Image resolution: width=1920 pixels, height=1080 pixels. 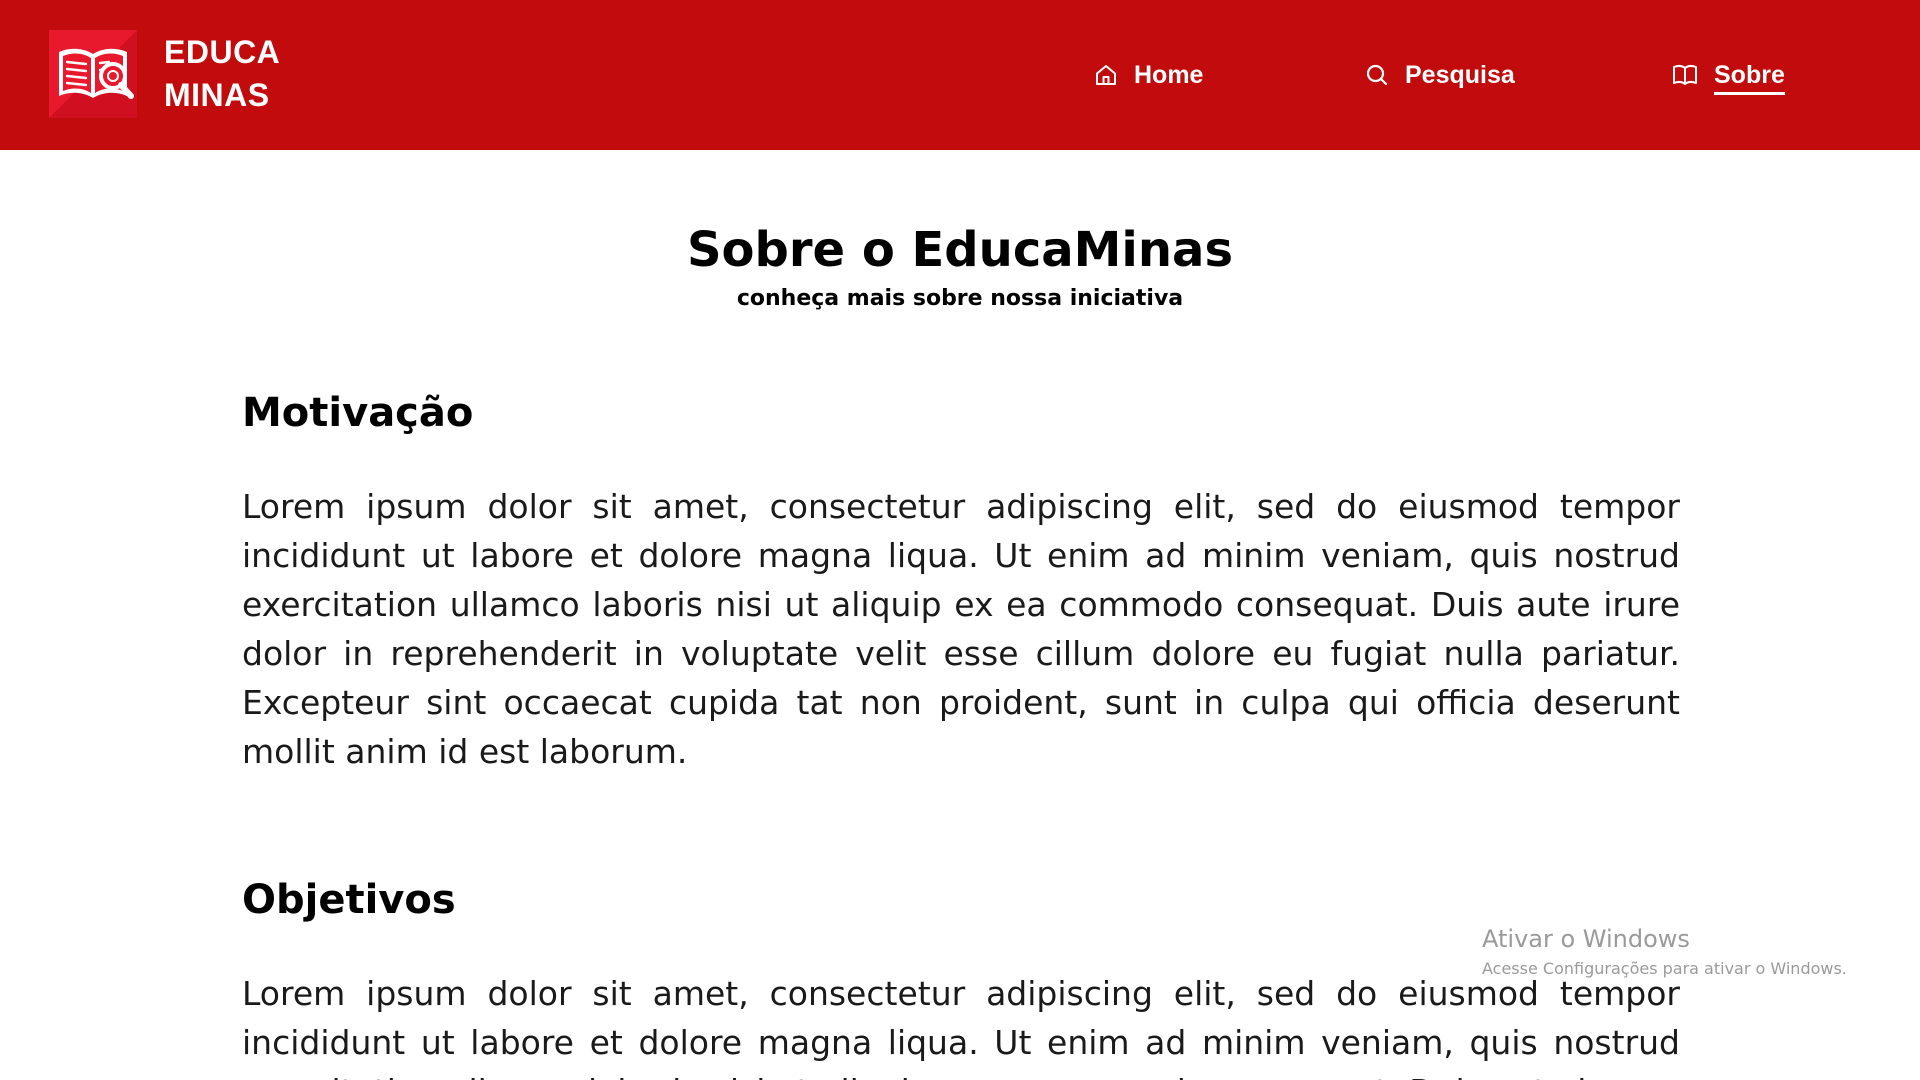 I want to click on nav-item-pesquisa-label: Pesquisa, so click(x=1460, y=74).